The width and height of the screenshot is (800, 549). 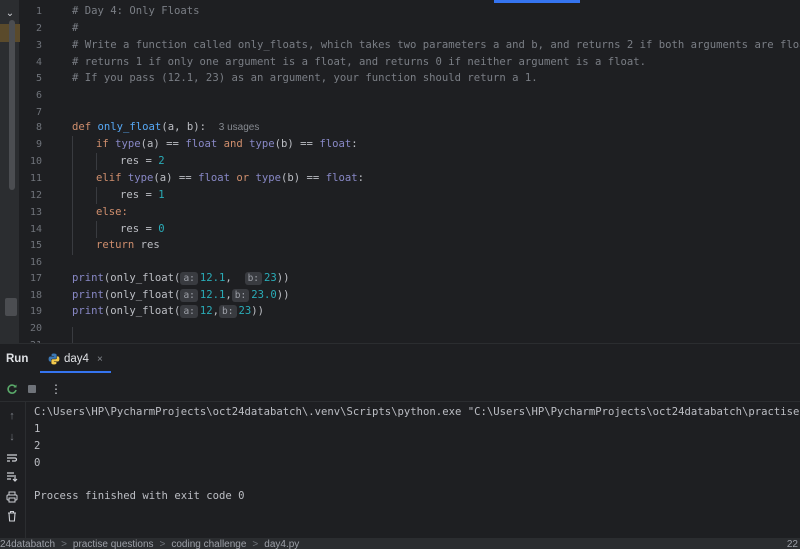 I want to click on line-number: 5, so click(x=38, y=78).